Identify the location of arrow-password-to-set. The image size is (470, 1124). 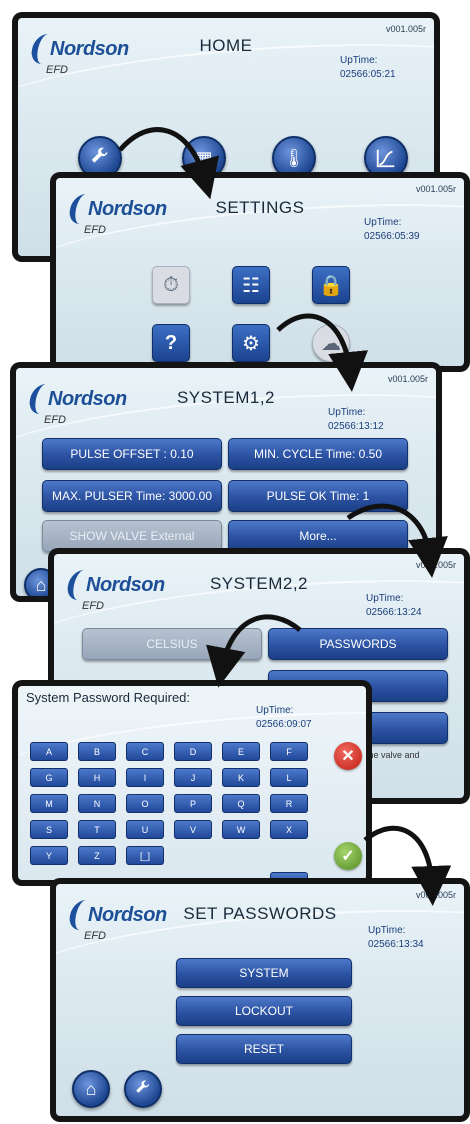
(407, 865).